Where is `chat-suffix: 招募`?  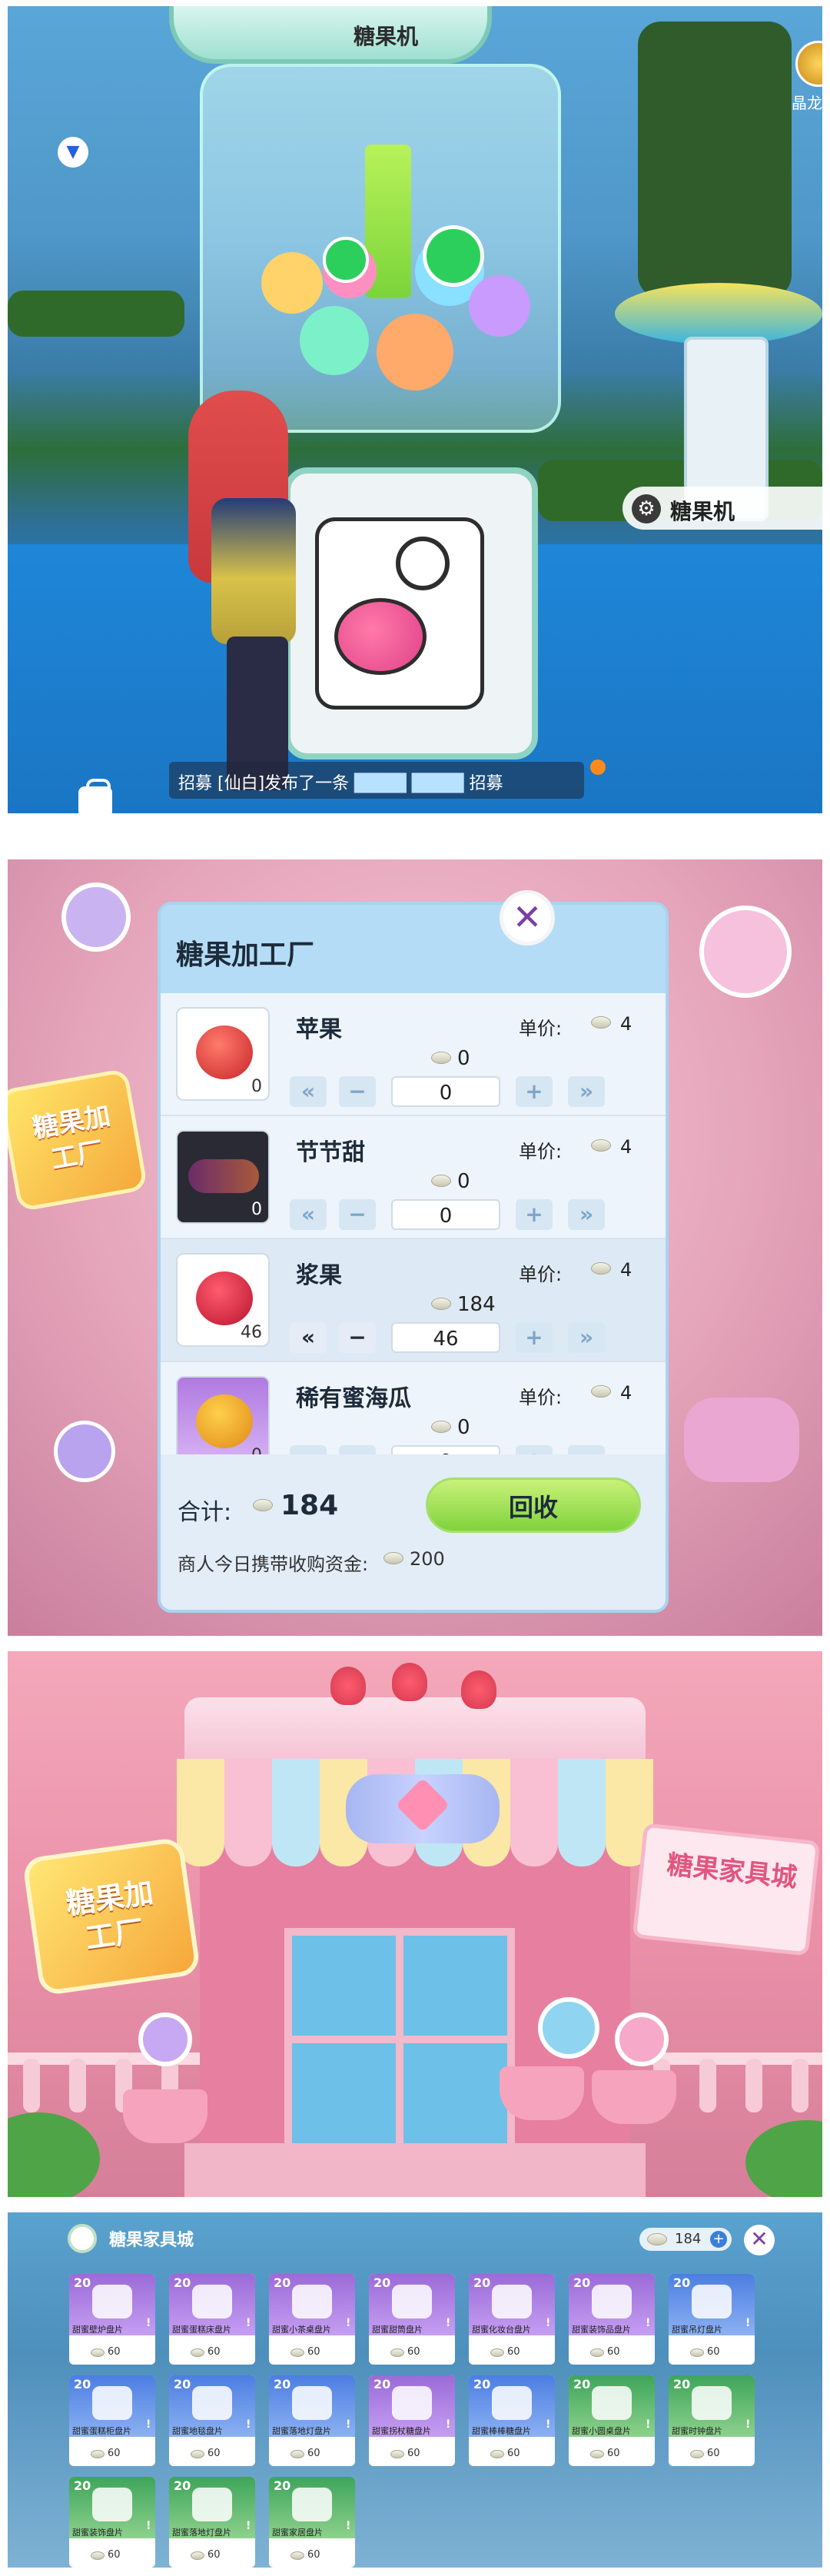 chat-suffix: 招募 is located at coordinates (486, 783).